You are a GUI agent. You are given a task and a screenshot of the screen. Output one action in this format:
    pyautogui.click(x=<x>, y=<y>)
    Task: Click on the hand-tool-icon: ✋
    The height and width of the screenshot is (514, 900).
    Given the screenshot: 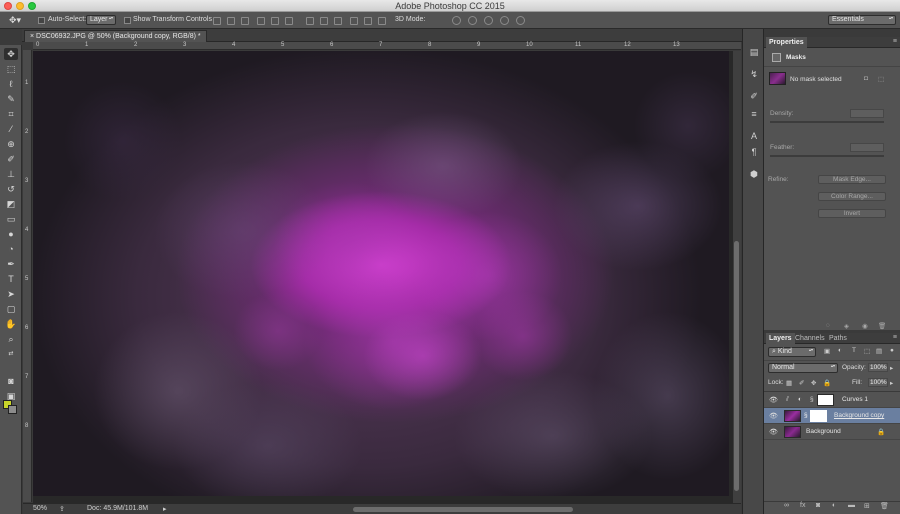 What is the action you would take?
    pyautogui.click(x=11, y=324)
    